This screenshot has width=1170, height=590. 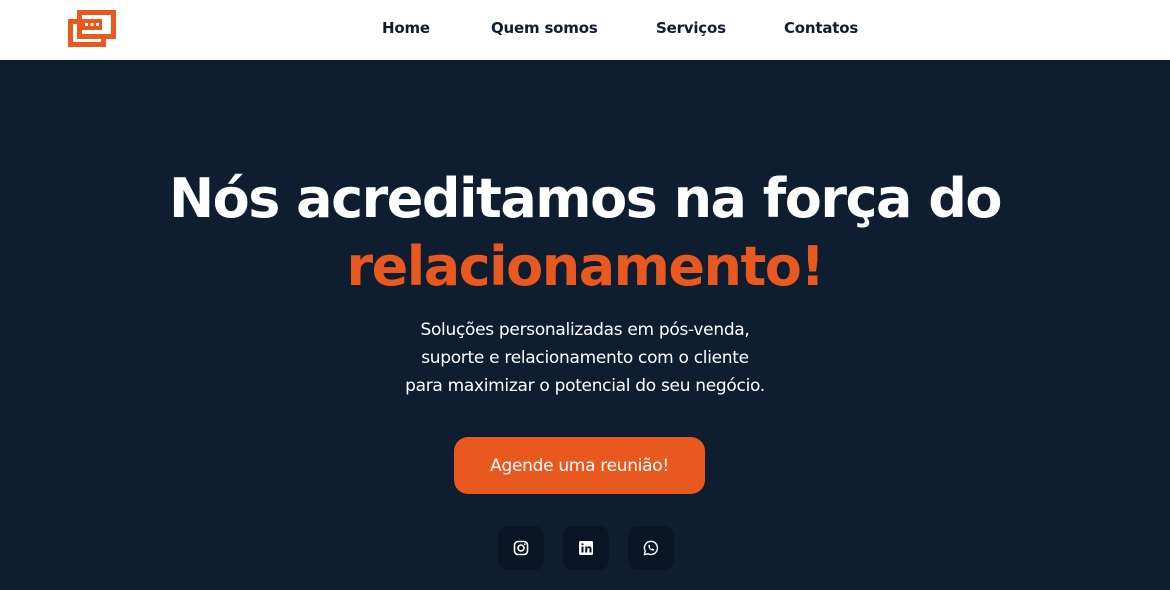 What do you see at coordinates (406, 28) in the screenshot?
I see `nav-home: Home` at bounding box center [406, 28].